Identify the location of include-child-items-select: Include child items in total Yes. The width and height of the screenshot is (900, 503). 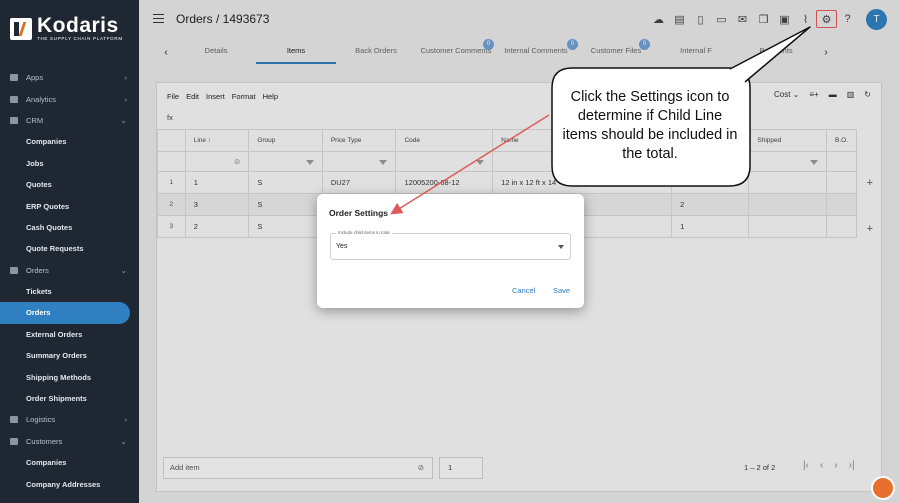
(450, 245).